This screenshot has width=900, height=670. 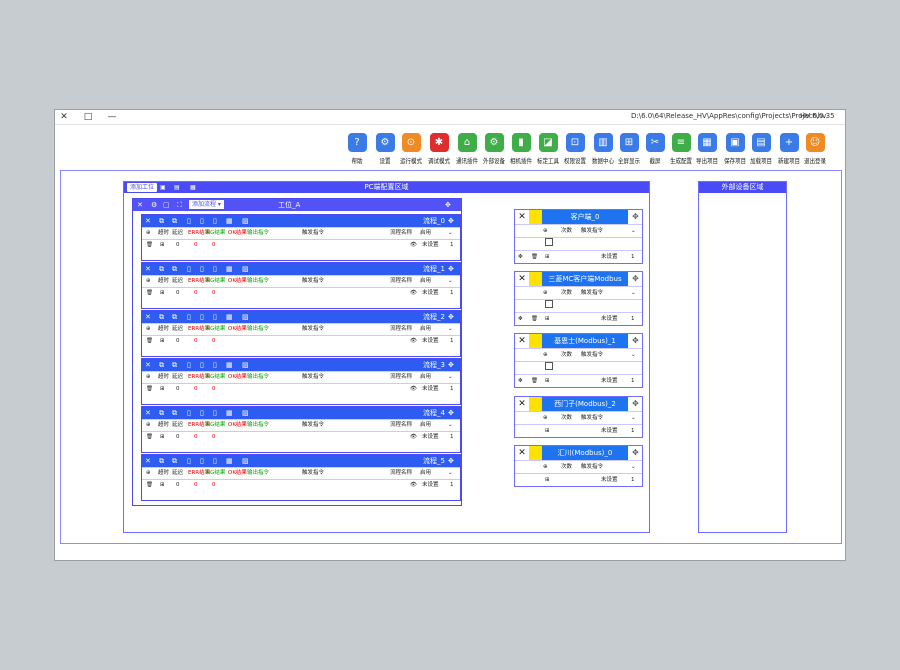 What do you see at coordinates (357, 149) in the screenshot?
I see `toolbar-button-17: ? 帮助` at bounding box center [357, 149].